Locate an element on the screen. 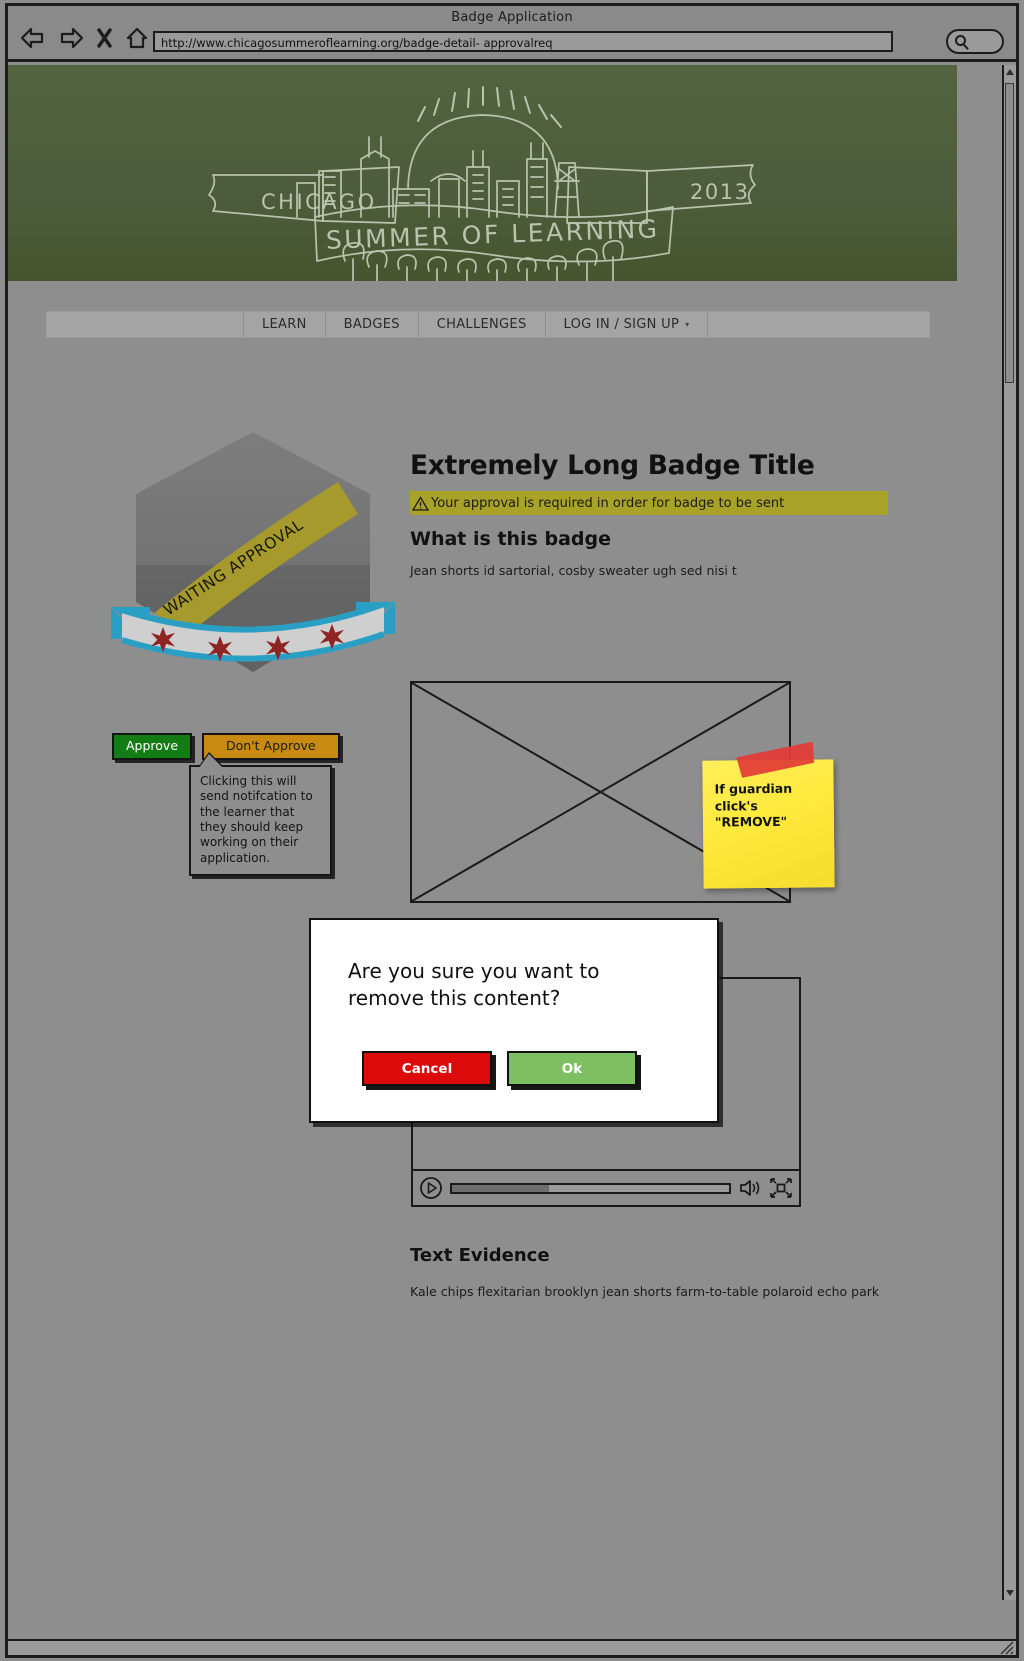 This screenshot has height=1661, width=1024. approve-button: Approve is located at coordinates (152, 746).